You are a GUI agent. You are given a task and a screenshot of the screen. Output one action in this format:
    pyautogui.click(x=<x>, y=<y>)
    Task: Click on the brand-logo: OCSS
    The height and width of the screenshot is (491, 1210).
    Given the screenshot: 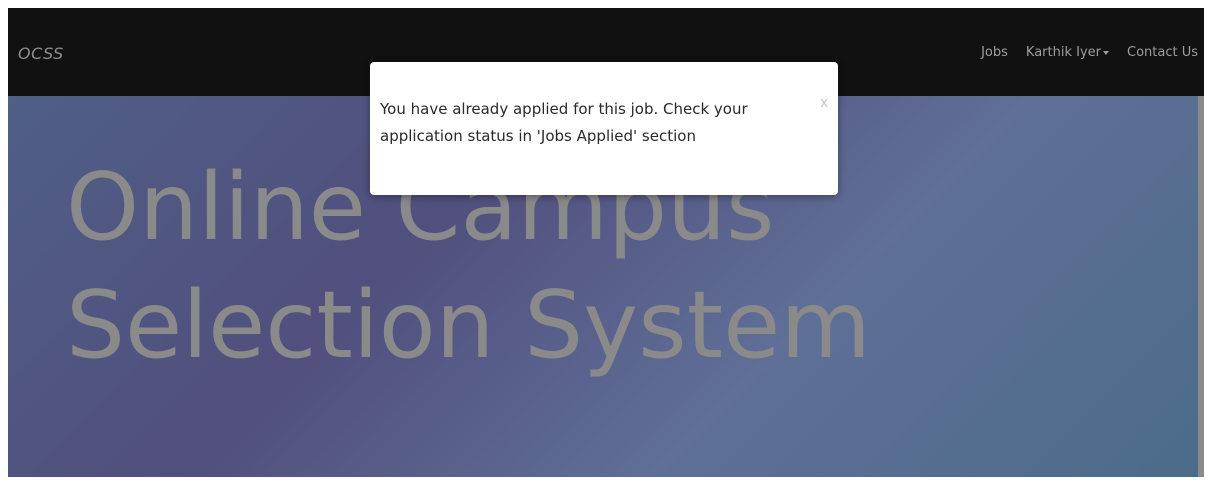 What is the action you would take?
    pyautogui.click(x=41, y=53)
    